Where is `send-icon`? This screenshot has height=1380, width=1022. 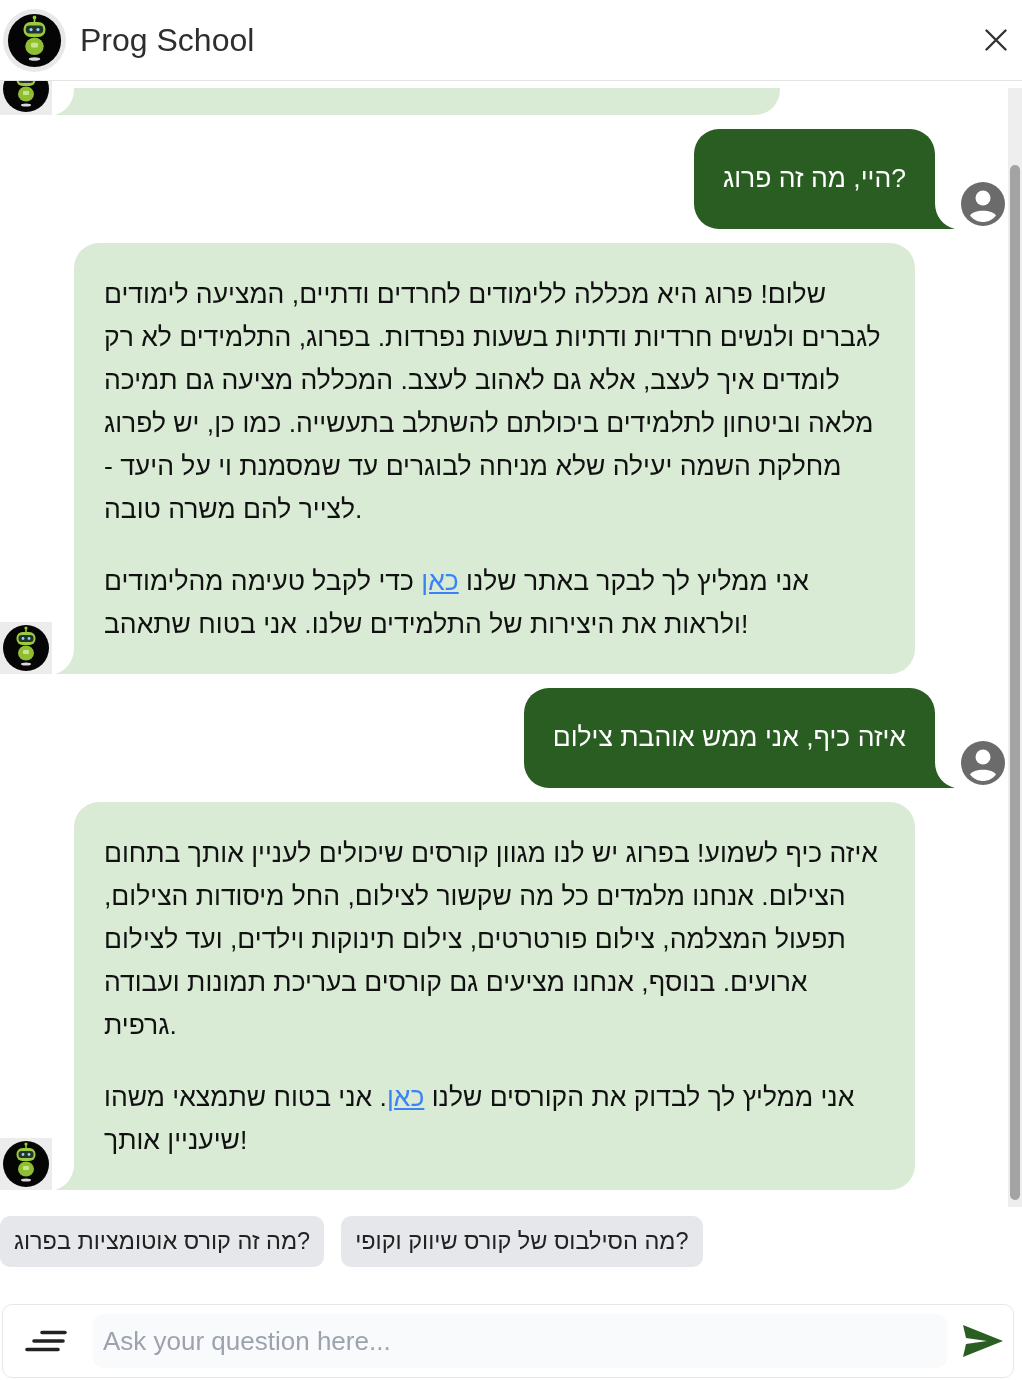 send-icon is located at coordinates (983, 1341).